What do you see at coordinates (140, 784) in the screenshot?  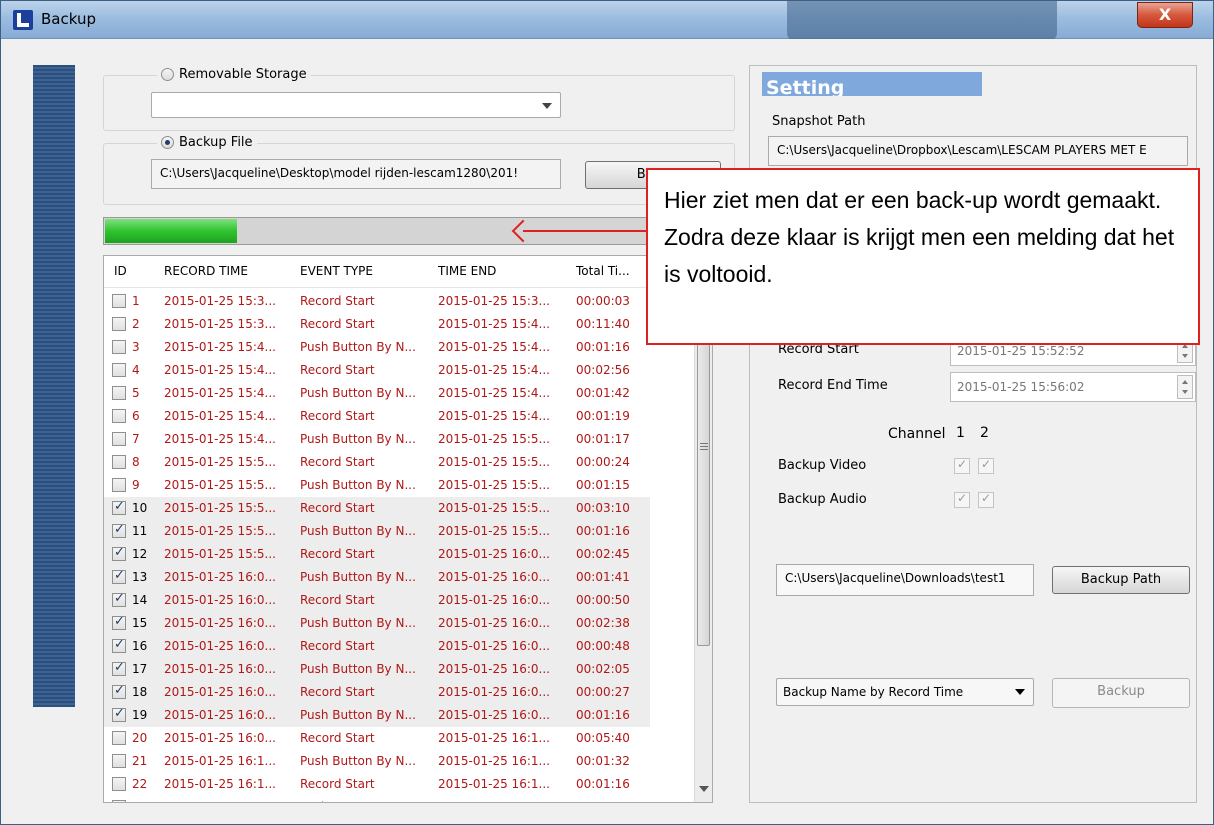 I see `row-id: 22` at bounding box center [140, 784].